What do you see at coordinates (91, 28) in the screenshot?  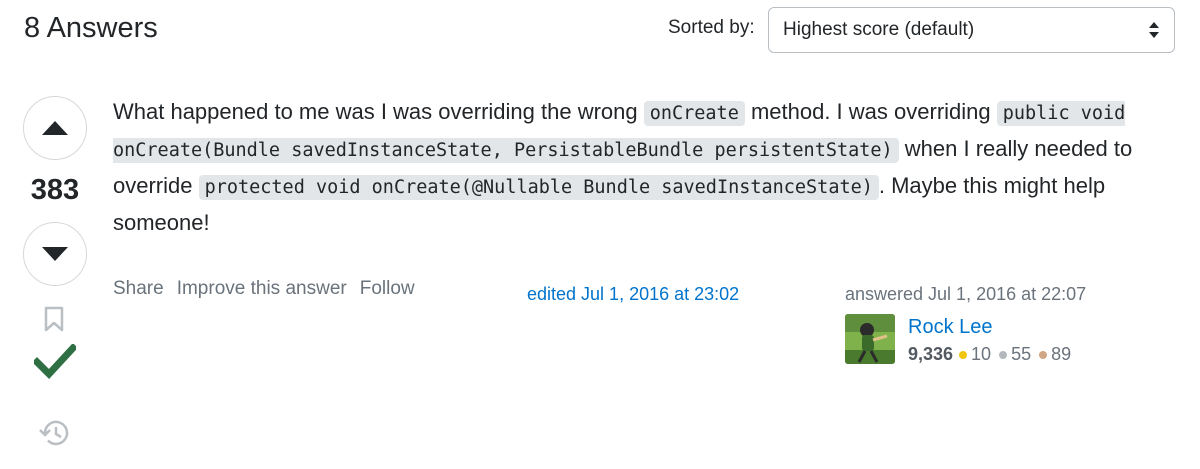 I see `answers-count-title: 8 Answers` at bounding box center [91, 28].